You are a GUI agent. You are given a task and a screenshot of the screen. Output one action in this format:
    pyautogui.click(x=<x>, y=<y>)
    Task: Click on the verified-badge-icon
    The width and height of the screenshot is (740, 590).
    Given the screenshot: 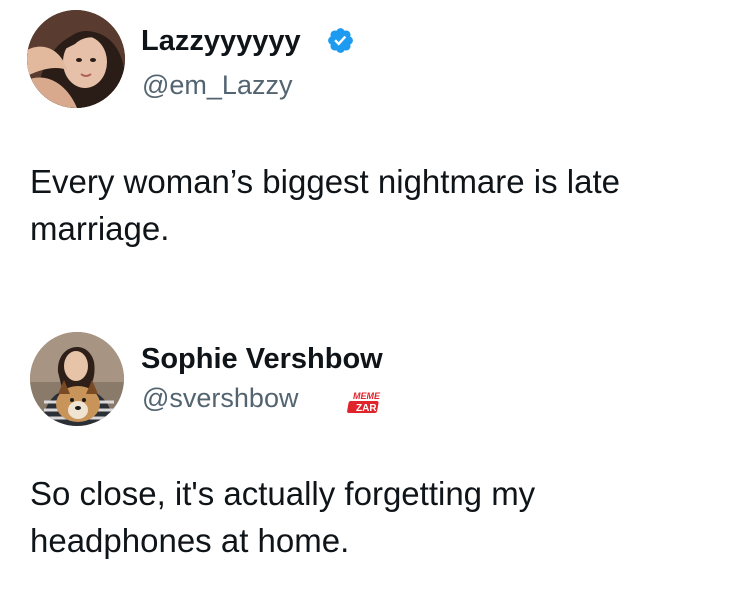 What is the action you would take?
    pyautogui.click(x=340, y=40)
    